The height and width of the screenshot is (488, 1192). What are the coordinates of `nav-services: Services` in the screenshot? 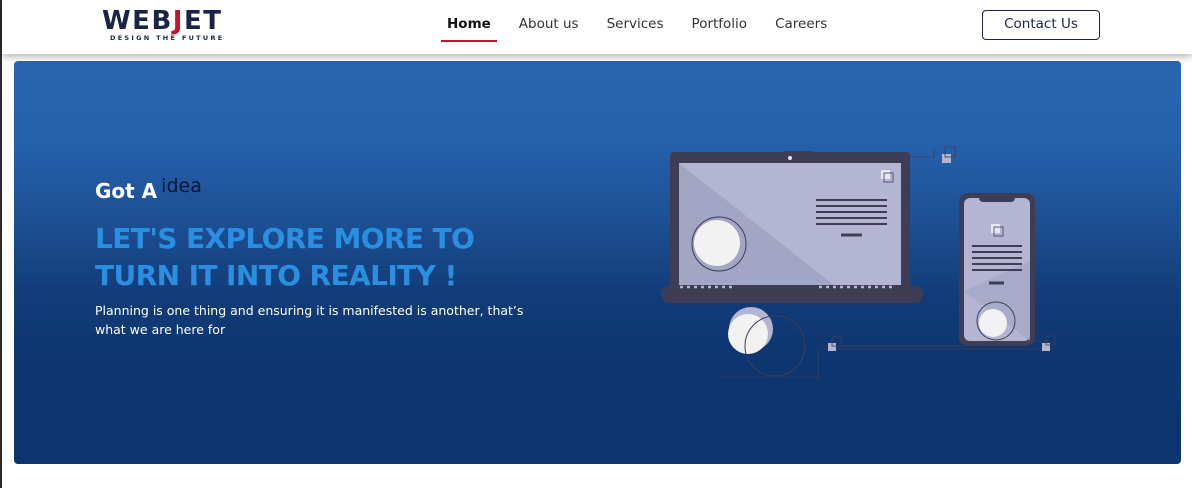 It's located at (635, 29).